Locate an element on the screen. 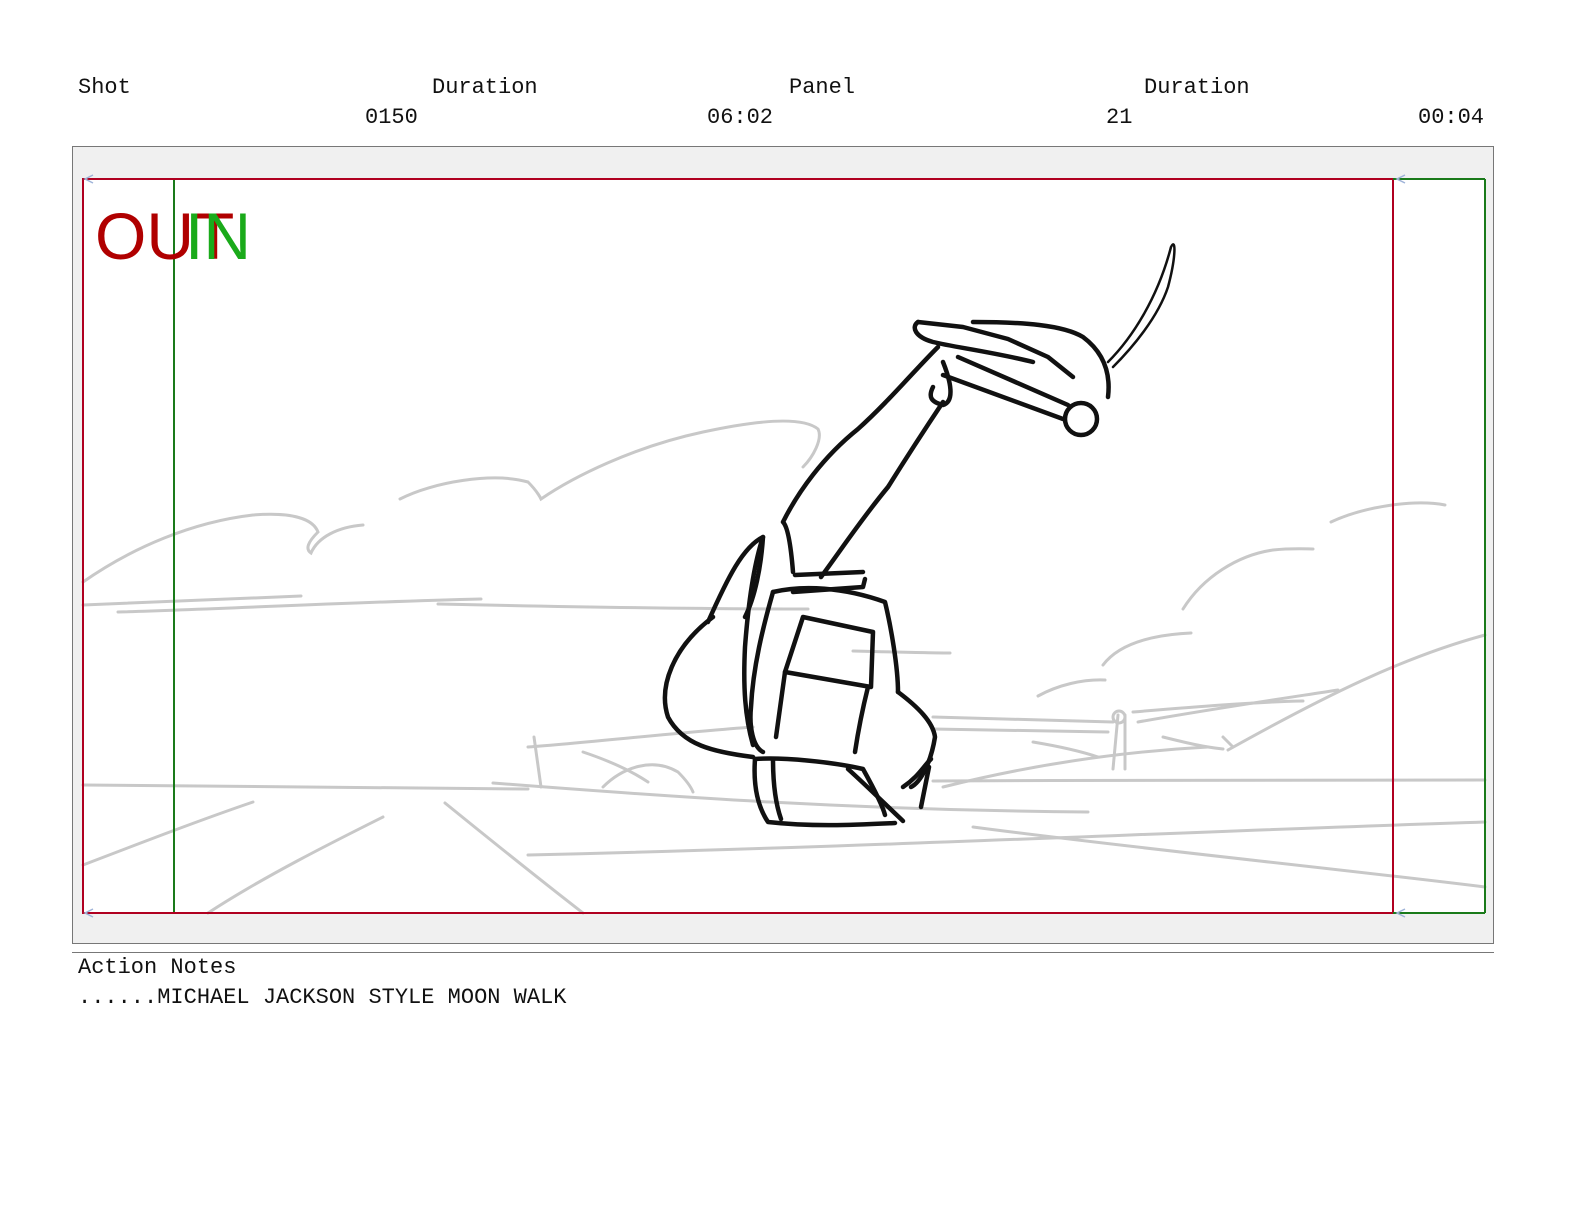 The width and height of the screenshot is (1584, 1224). shot-number: 0150 is located at coordinates (391, 117).